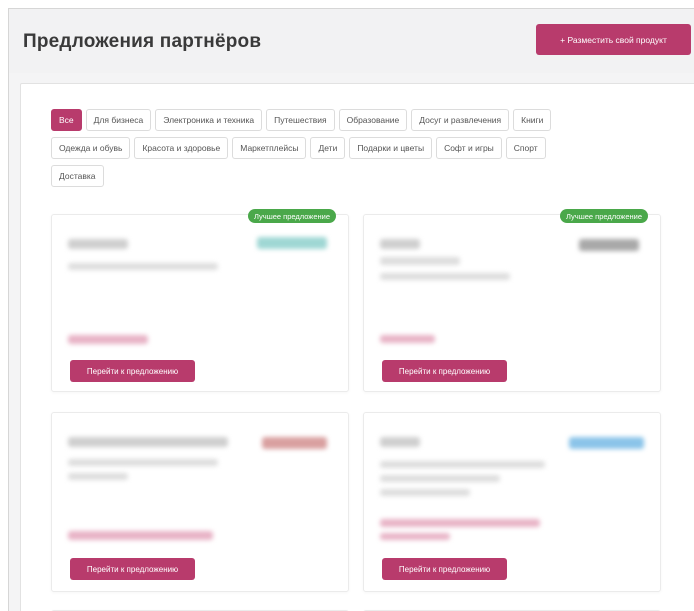  Describe the element at coordinates (328, 148) in the screenshot. I see `filter-chip-kids: Дети` at that location.